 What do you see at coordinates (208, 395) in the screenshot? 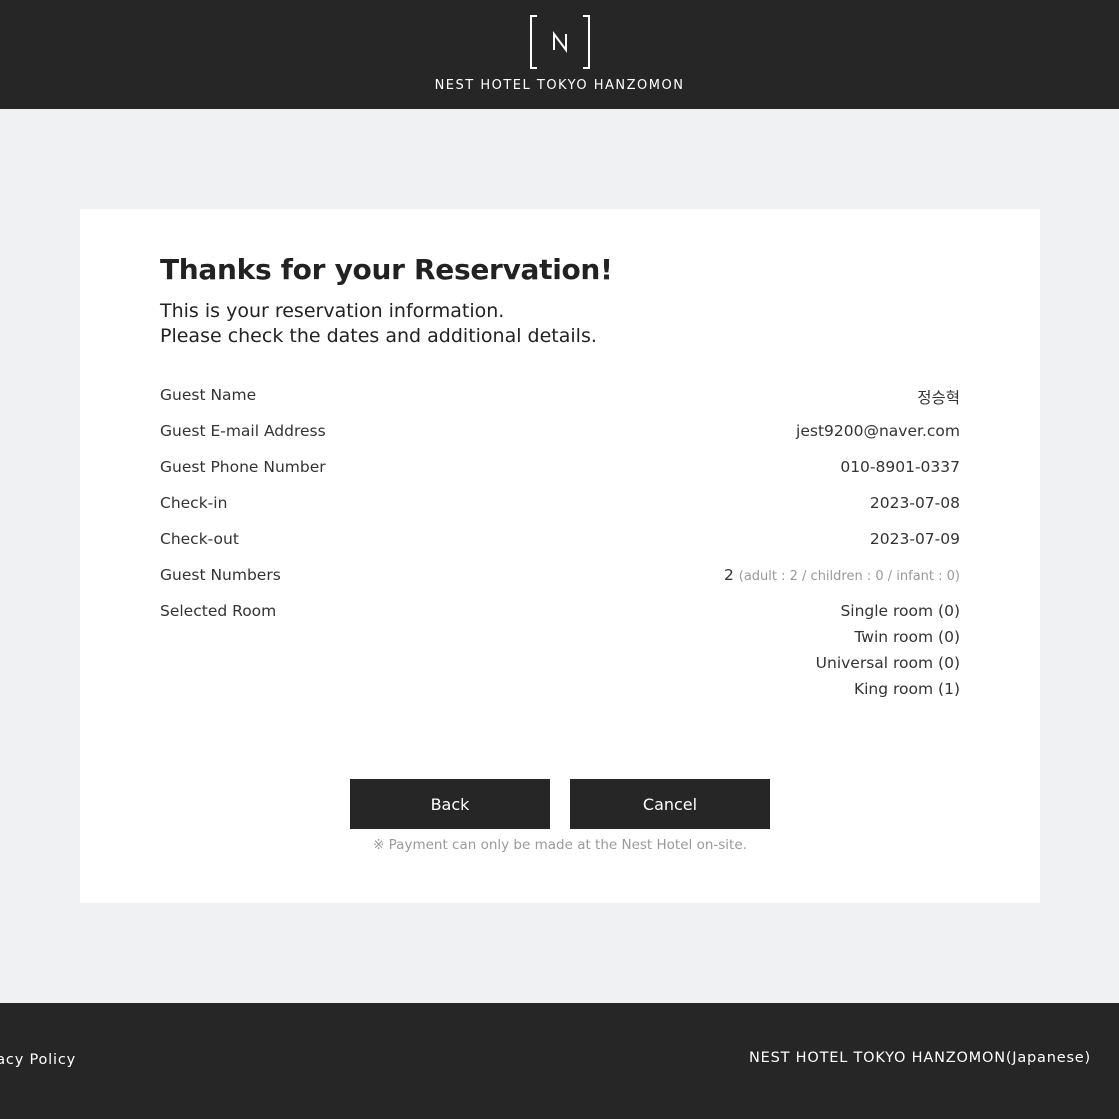
I see `guest-name-label: Guest Name` at bounding box center [208, 395].